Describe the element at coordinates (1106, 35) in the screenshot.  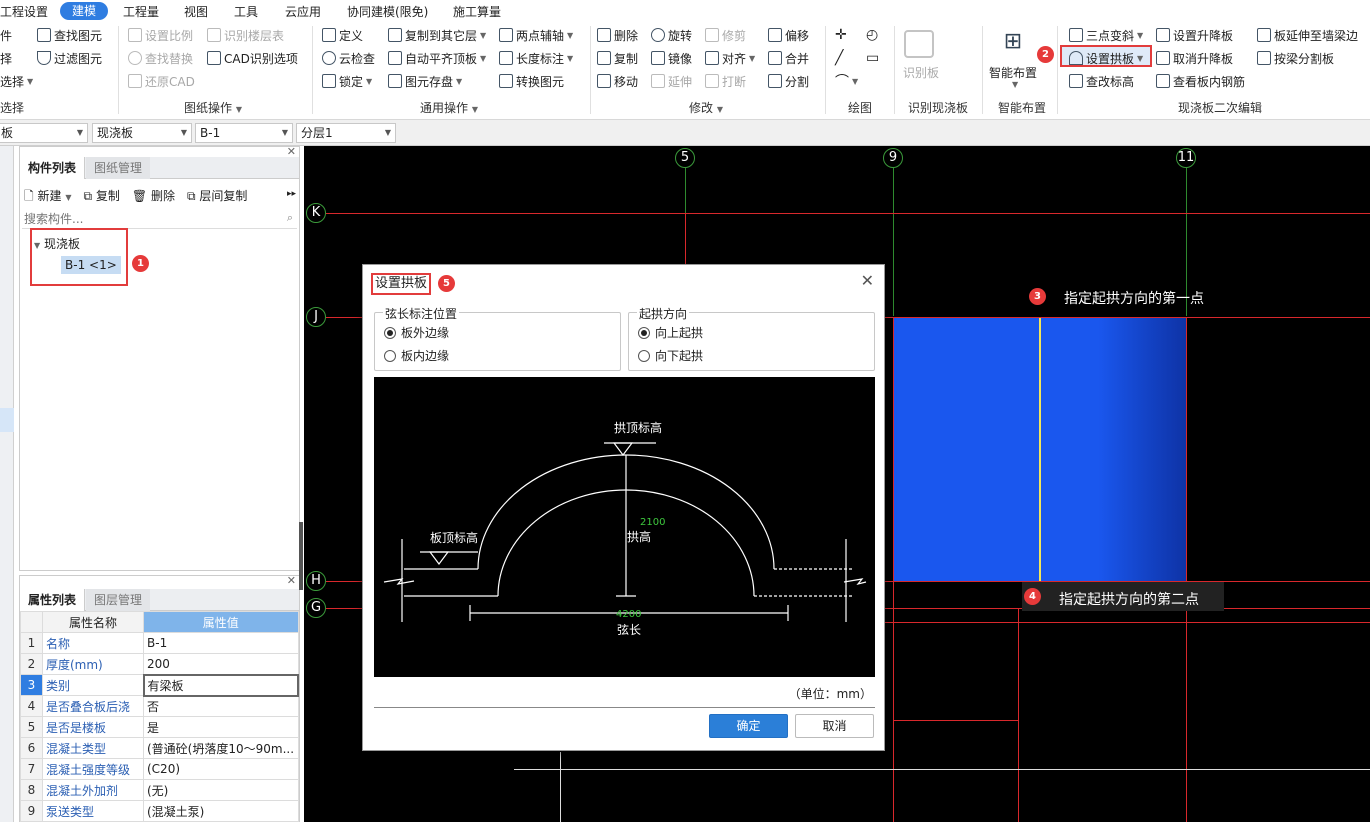
I see `three-point-slope-button: 三点变斜 ▼` at that location.